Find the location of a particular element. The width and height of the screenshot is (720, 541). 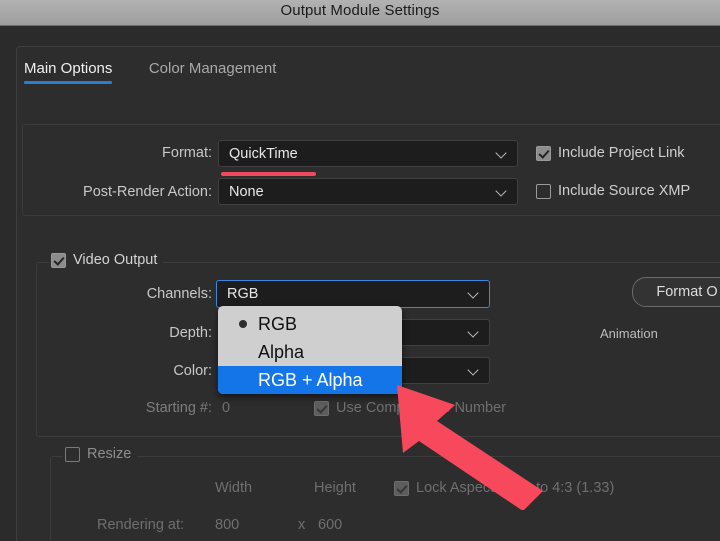

annotation-underline is located at coordinates (268, 174).